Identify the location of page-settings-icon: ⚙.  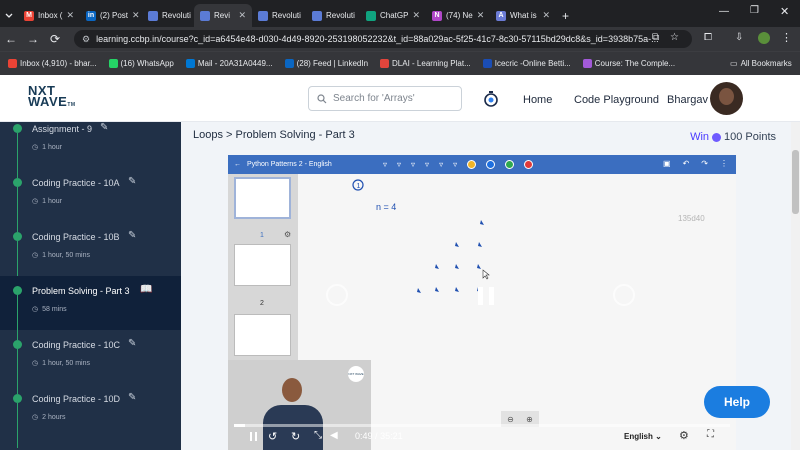
(287, 234).